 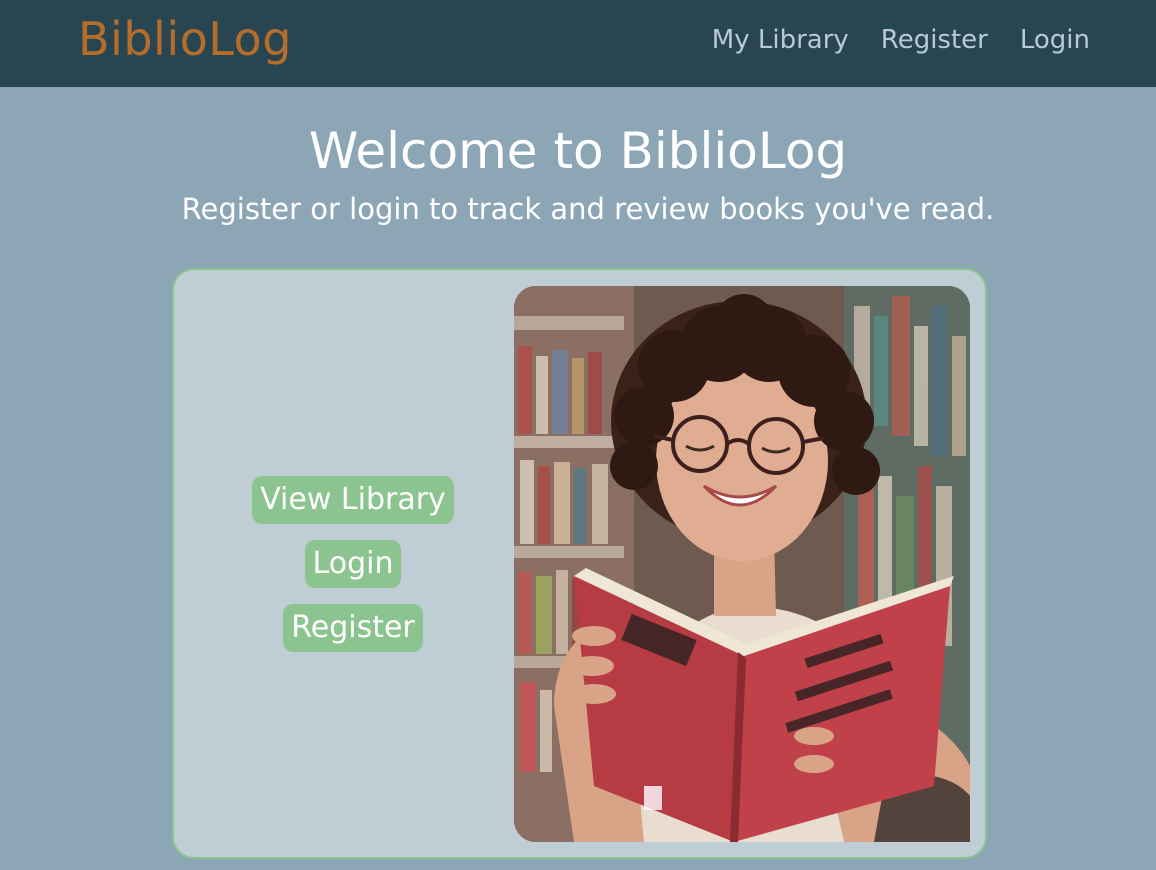 I want to click on nav-link-my-library: My Library, so click(x=780, y=40).